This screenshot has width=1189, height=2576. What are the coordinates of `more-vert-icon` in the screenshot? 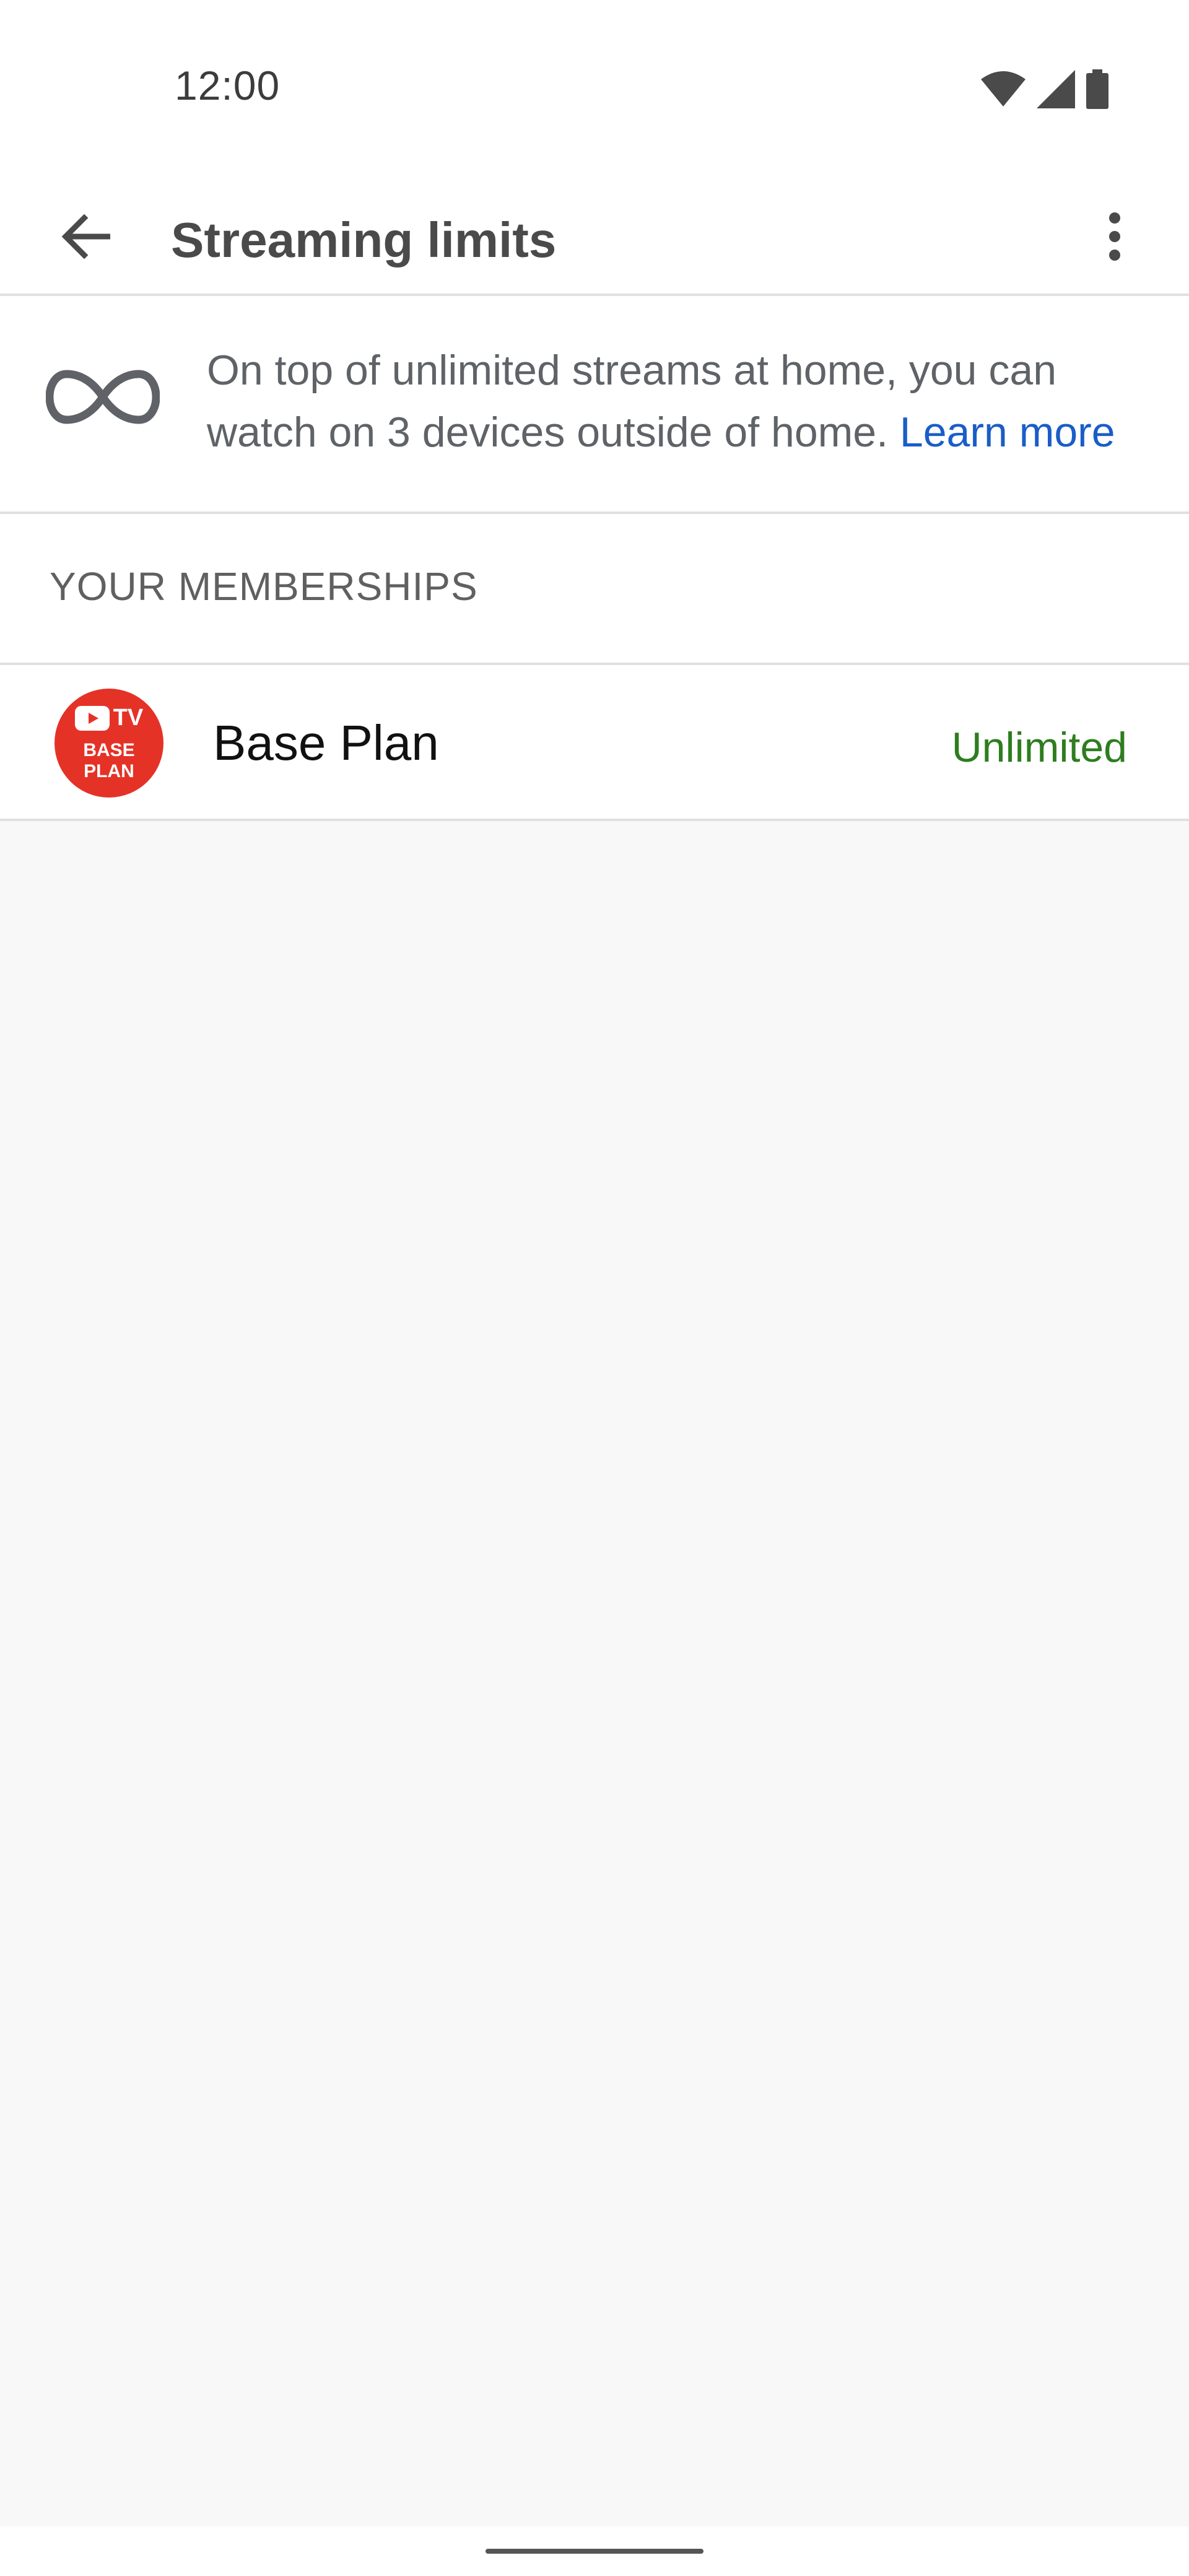 It's located at (1114, 238).